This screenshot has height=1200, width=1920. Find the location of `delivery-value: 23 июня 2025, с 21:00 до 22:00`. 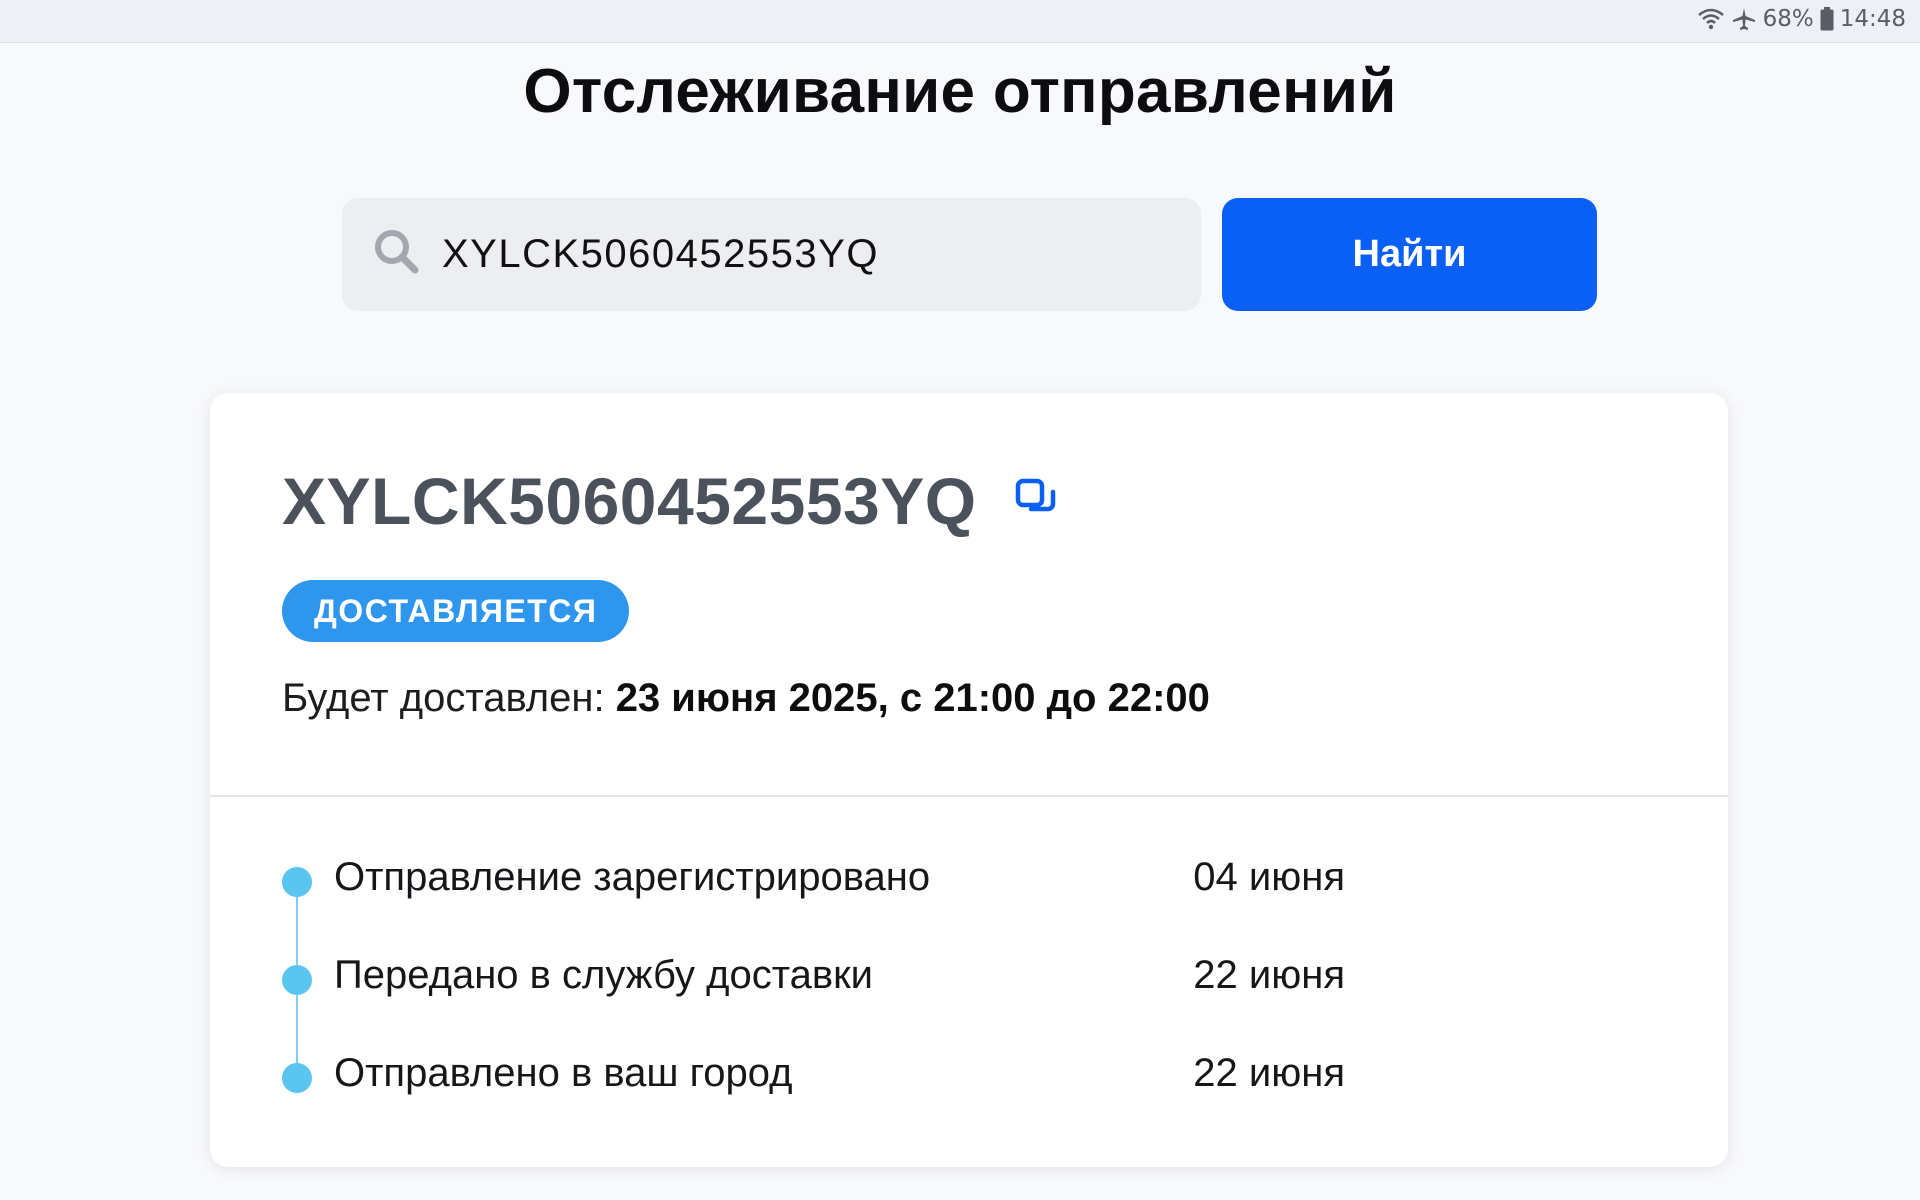

delivery-value: 23 июня 2025, с 21:00 до 22:00 is located at coordinates (912, 698).